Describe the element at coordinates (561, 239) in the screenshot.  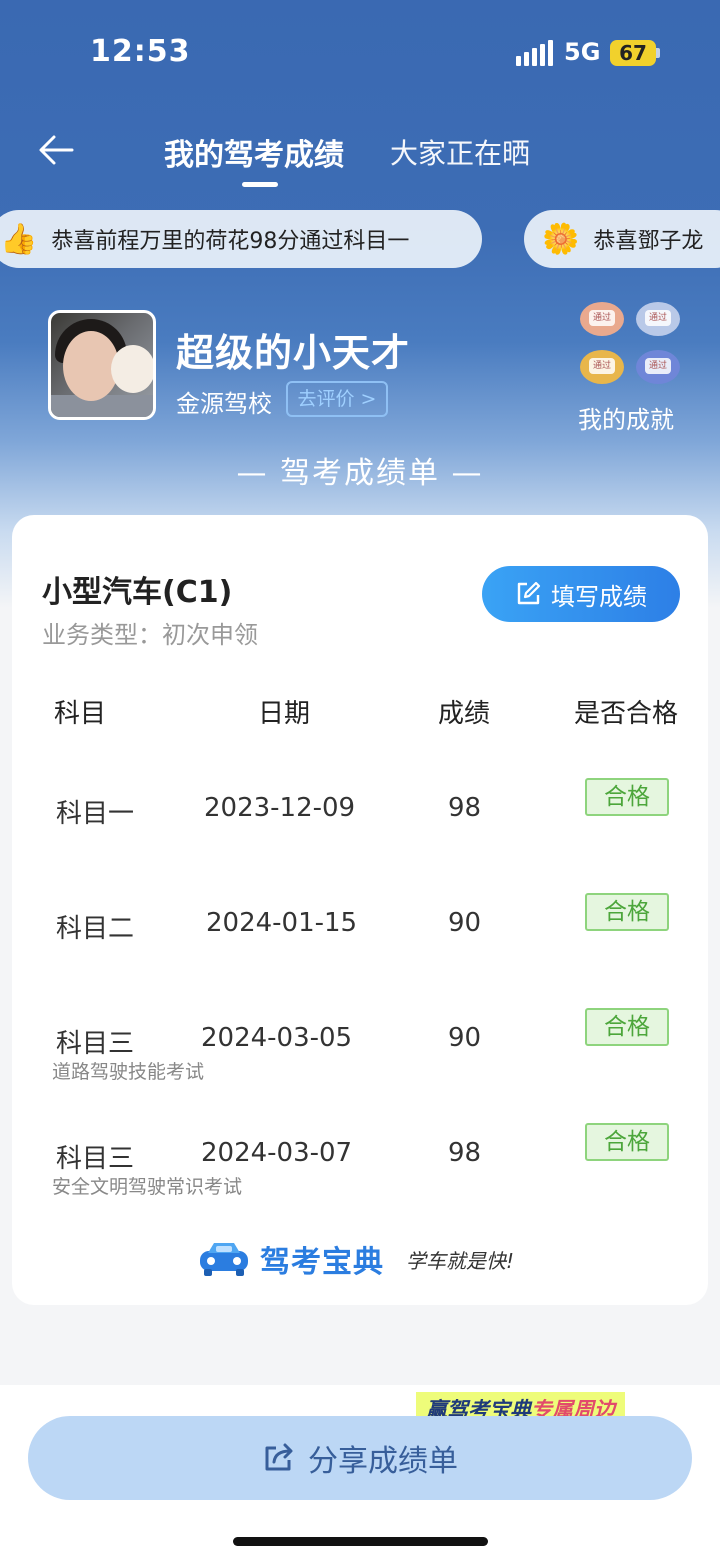
I see `flower-icon: 🌼` at that location.